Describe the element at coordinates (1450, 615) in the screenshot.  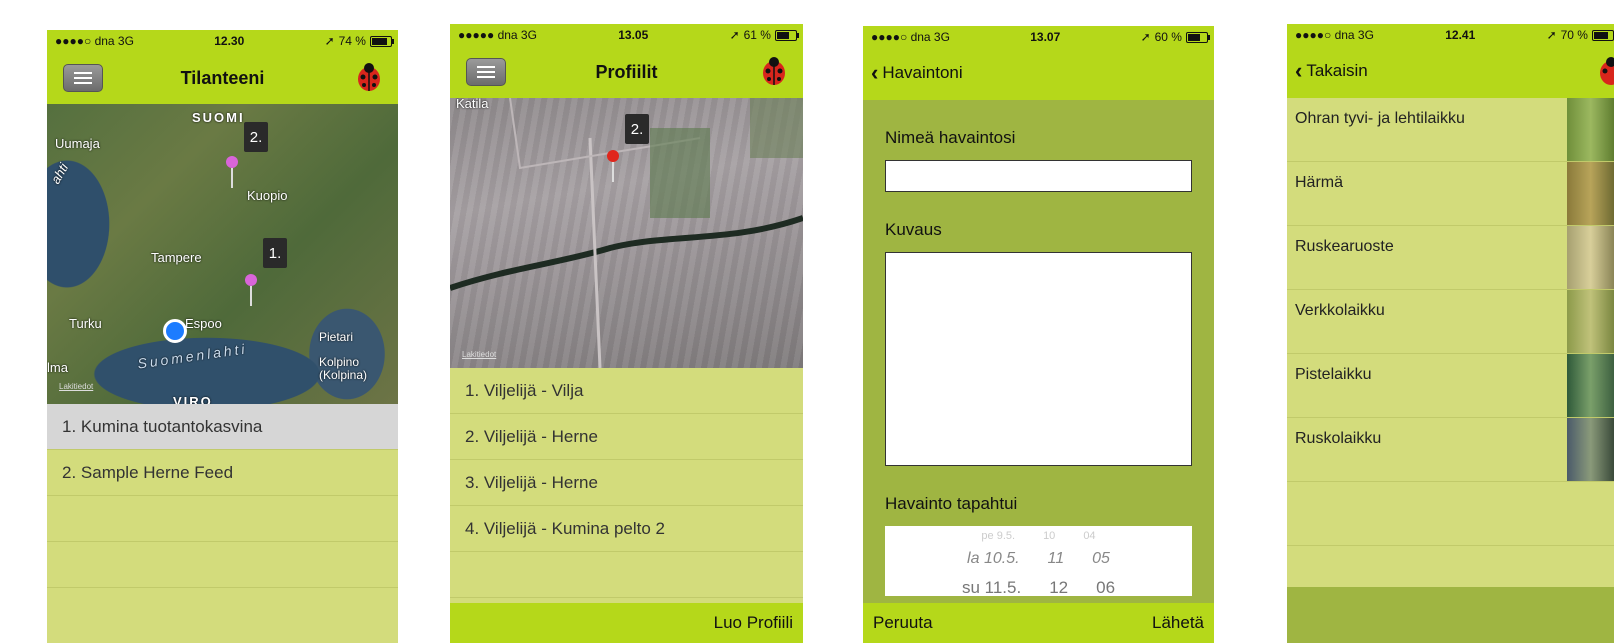
I see `bottom-bar` at that location.